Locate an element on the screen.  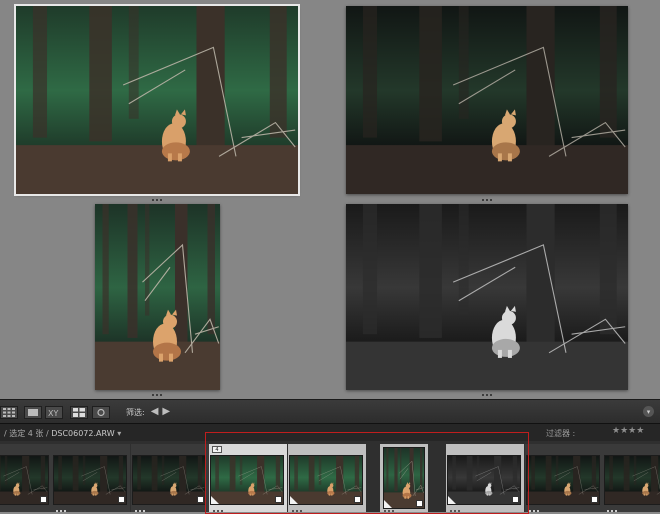
arrow-left-icon: ◀ is located at coordinates (155, 412).